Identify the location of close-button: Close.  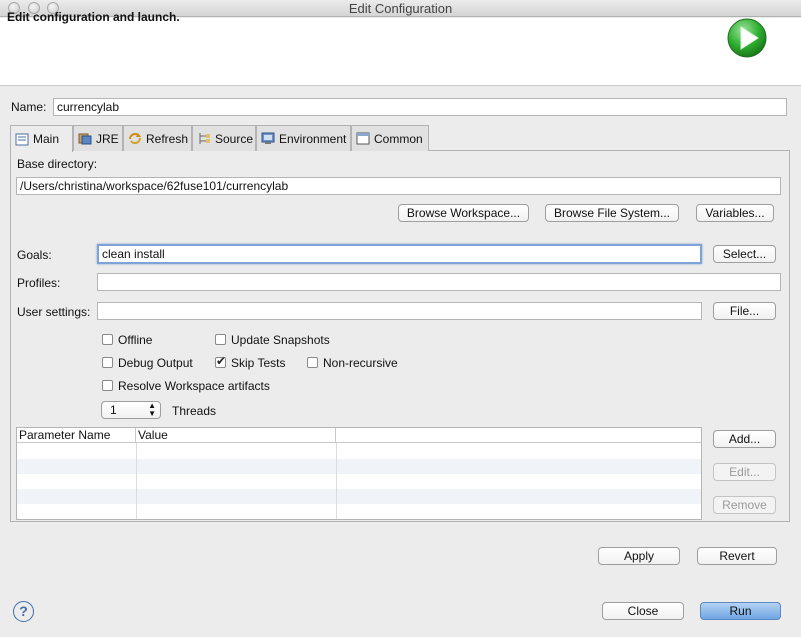
(643, 611).